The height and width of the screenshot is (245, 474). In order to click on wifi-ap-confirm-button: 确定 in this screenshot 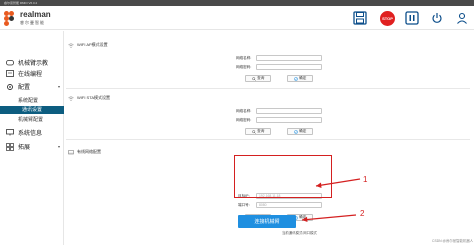, I will do `click(300, 78)`.